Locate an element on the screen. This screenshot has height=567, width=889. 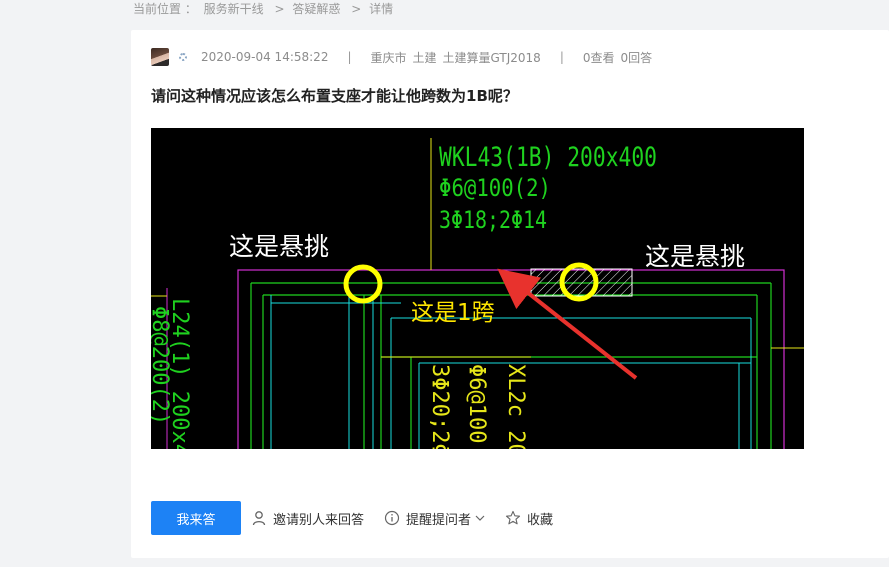
region-tag: 重庆市 is located at coordinates (388, 57).